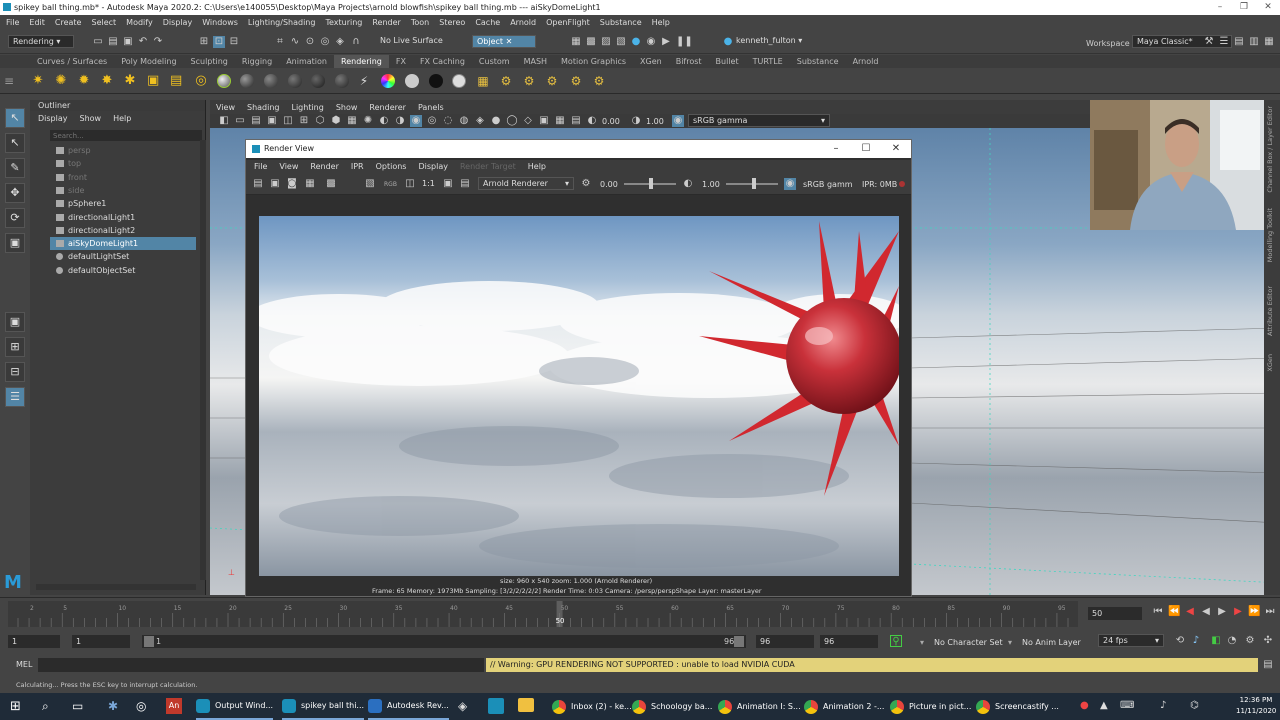 Image resolution: width=1280 pixels, height=720 pixels. What do you see at coordinates (420, 22) in the screenshot?
I see `menu-toon: Toon` at bounding box center [420, 22].